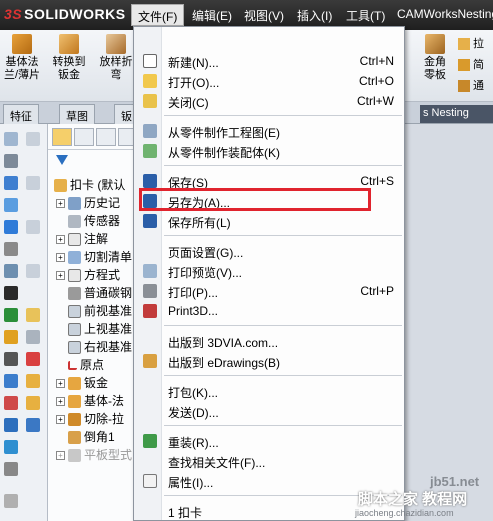 The image size is (493, 521). What do you see at coordinates (100, 311) in the screenshot?
I see `tree-node-front-plane: 前视基准` at bounding box center [100, 311].